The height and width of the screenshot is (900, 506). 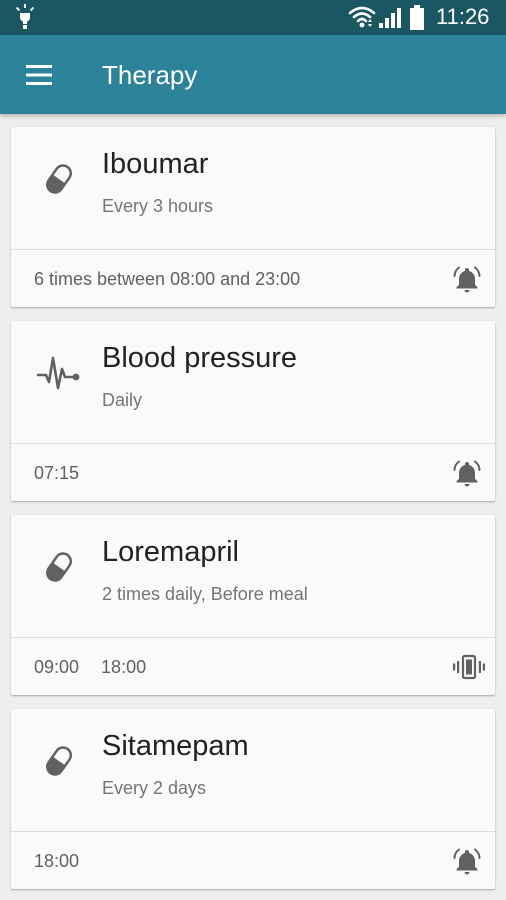 What do you see at coordinates (200, 358) in the screenshot?
I see `therapy-name: Blood pressure` at bounding box center [200, 358].